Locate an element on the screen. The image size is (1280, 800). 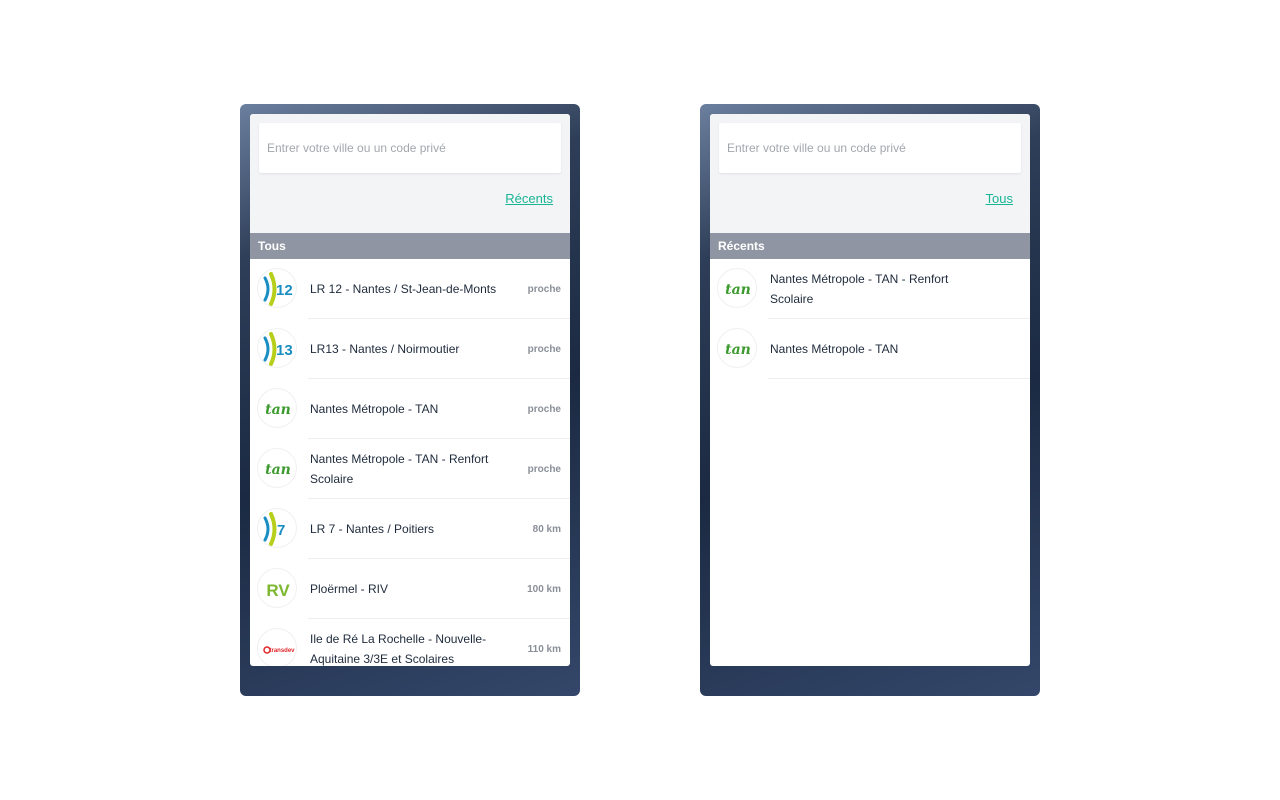
riv-logo: RV is located at coordinates (277, 588).